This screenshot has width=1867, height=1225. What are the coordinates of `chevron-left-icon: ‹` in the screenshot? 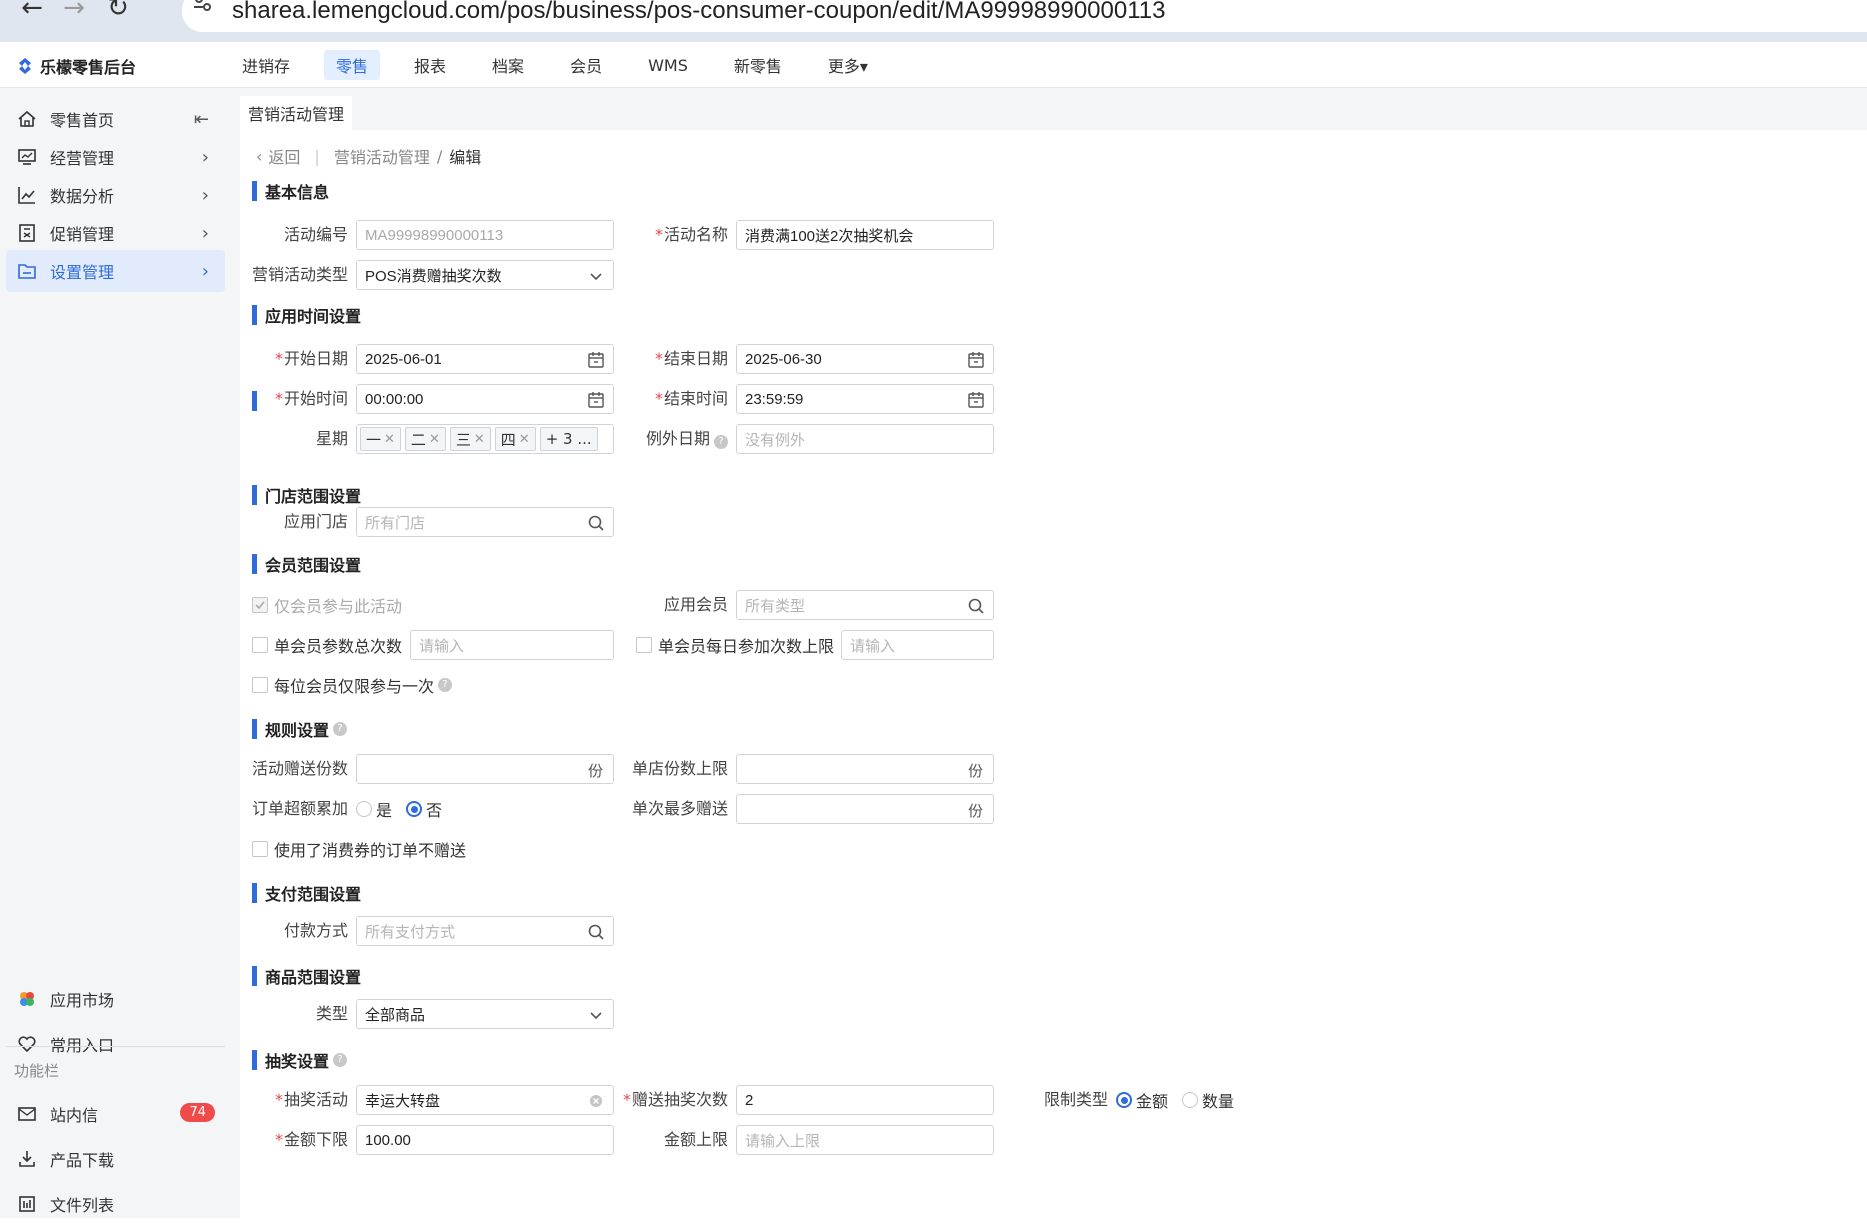 It's located at (259, 156).